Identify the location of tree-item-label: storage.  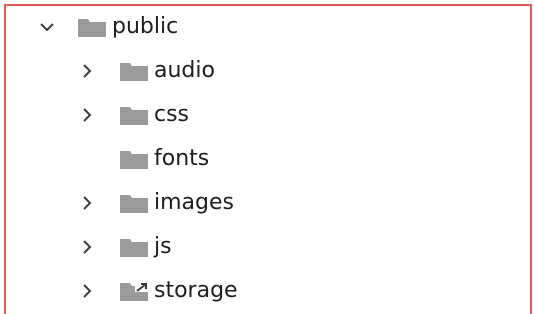
(196, 290).